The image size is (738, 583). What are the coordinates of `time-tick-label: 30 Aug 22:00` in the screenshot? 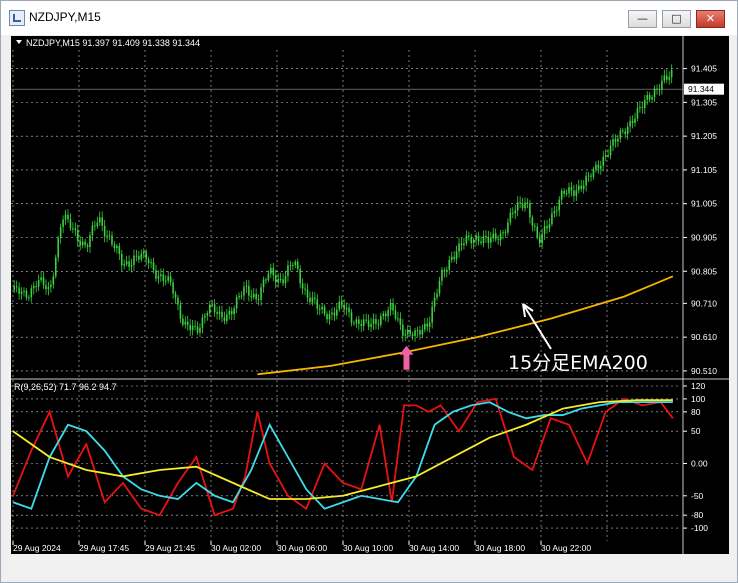 It's located at (566, 548).